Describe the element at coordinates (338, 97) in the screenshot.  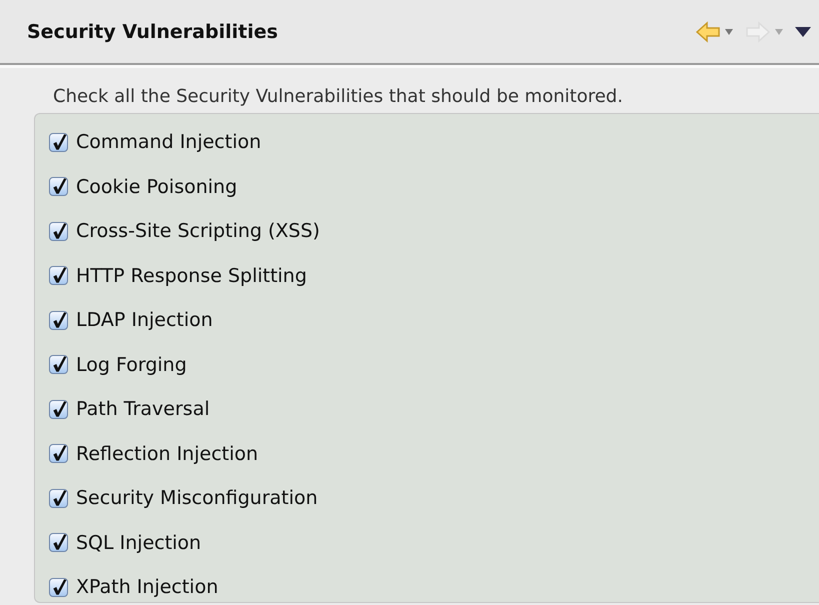
I see `instruction-text: Check all the Security Vulnerabilities that should be monitored.` at that location.